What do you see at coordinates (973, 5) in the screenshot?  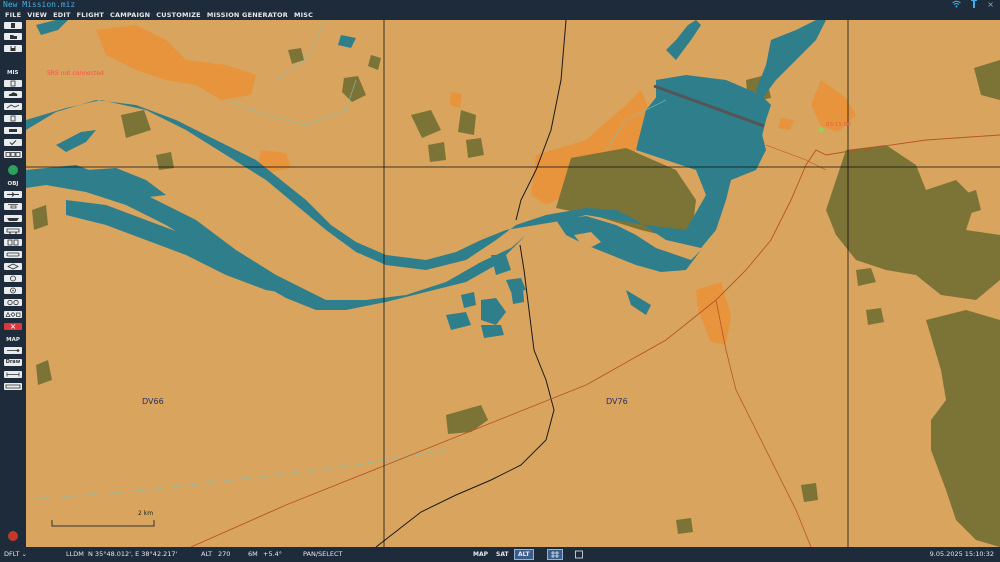 I see `title-icons: ×` at bounding box center [973, 5].